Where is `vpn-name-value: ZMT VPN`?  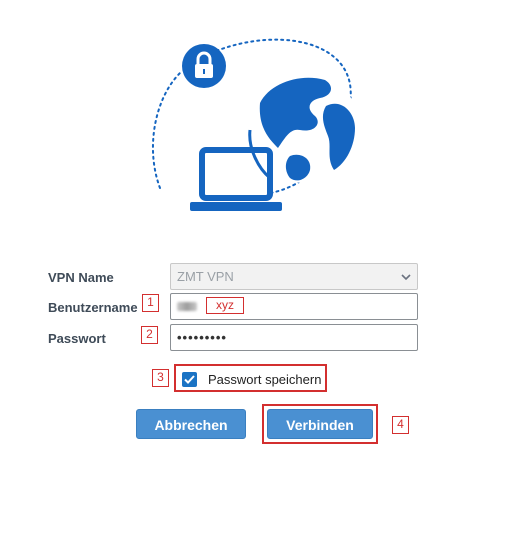 vpn-name-value: ZMT VPN is located at coordinates (205, 276).